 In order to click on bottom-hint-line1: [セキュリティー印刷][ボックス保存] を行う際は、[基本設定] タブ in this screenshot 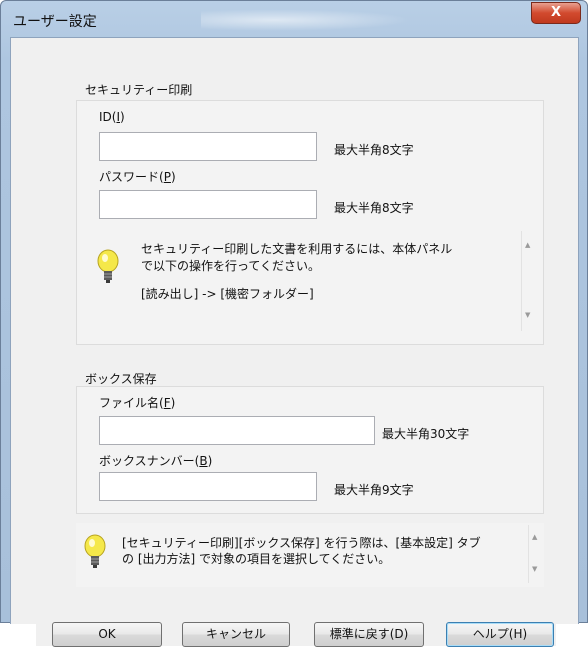, I will do `click(301, 543)`.